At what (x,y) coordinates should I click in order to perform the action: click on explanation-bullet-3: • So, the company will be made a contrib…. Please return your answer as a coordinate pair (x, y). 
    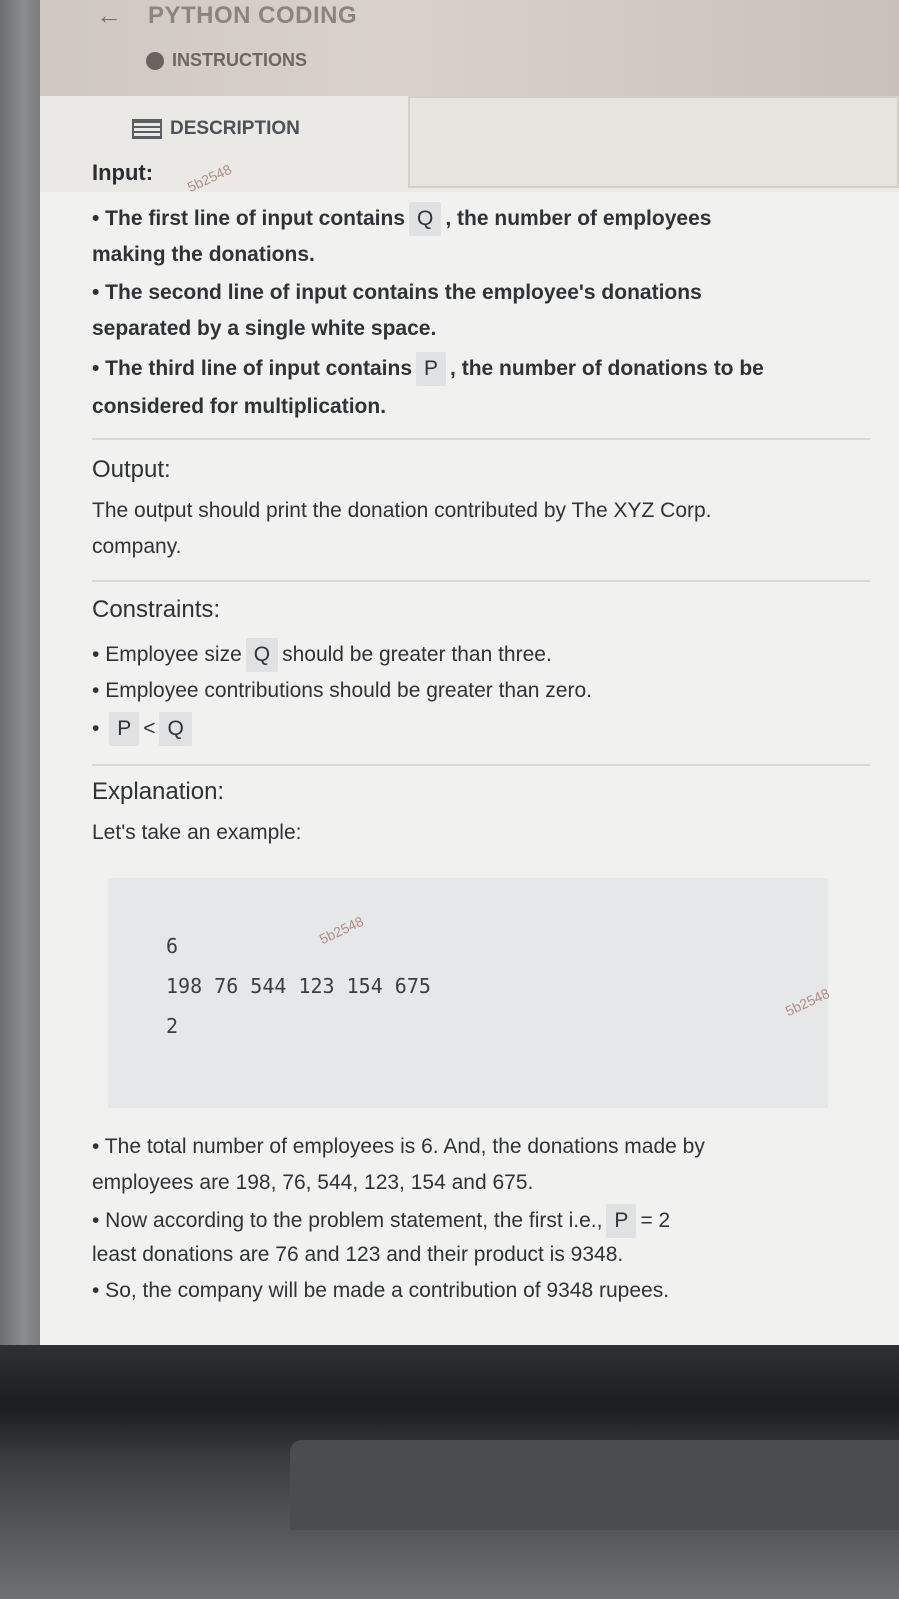
    Looking at the image, I should click on (381, 1290).